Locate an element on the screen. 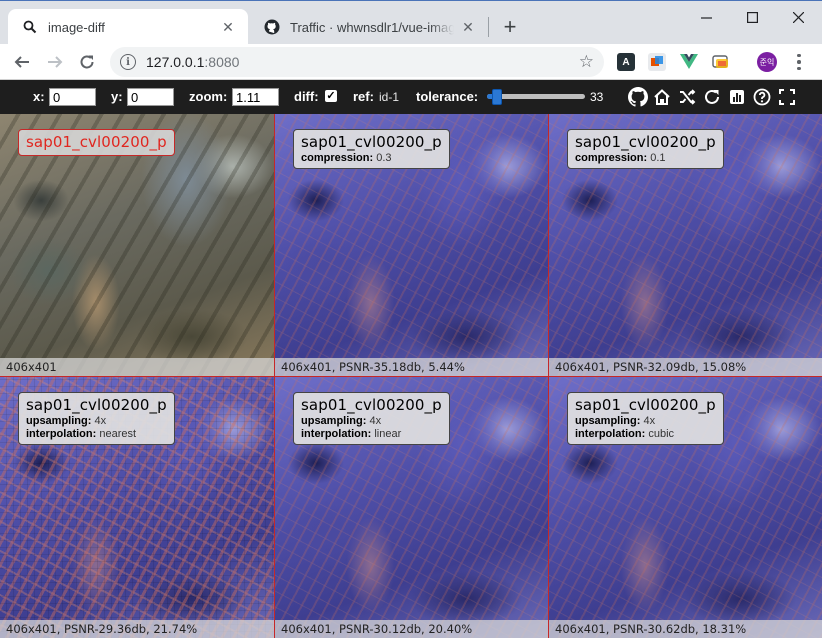 The image size is (822, 638). prop-value: linear is located at coordinates (388, 434).